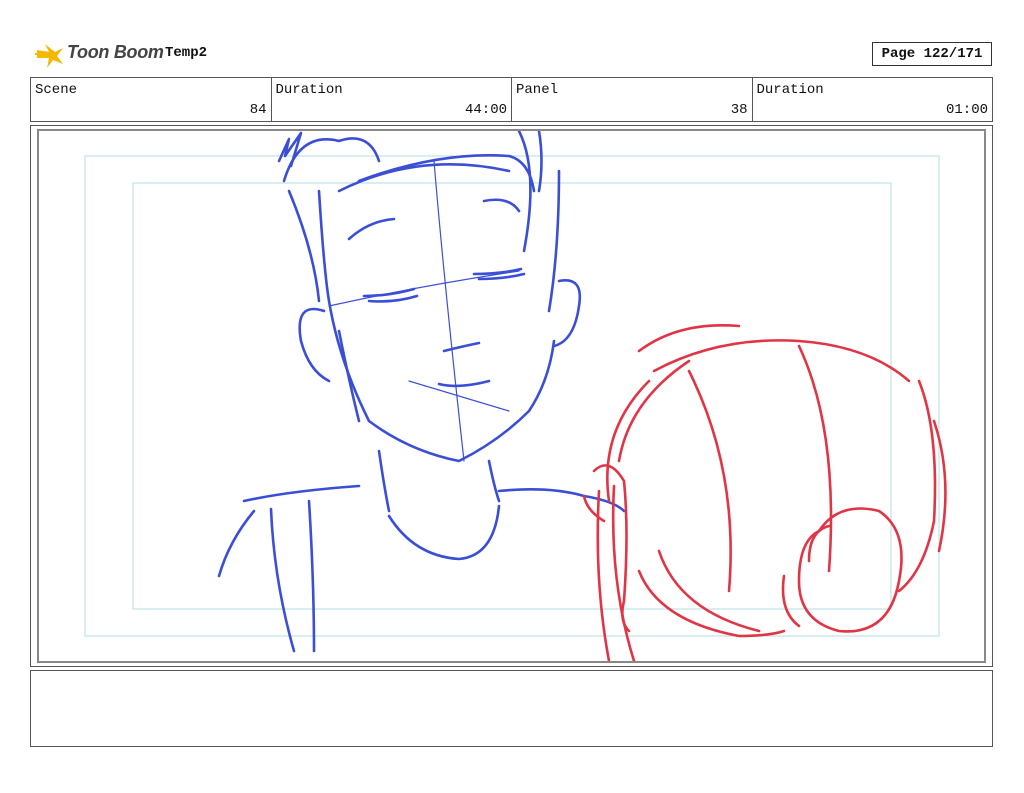  Describe the element at coordinates (739, 110) in the screenshot. I see `panel-value: 38` at that location.